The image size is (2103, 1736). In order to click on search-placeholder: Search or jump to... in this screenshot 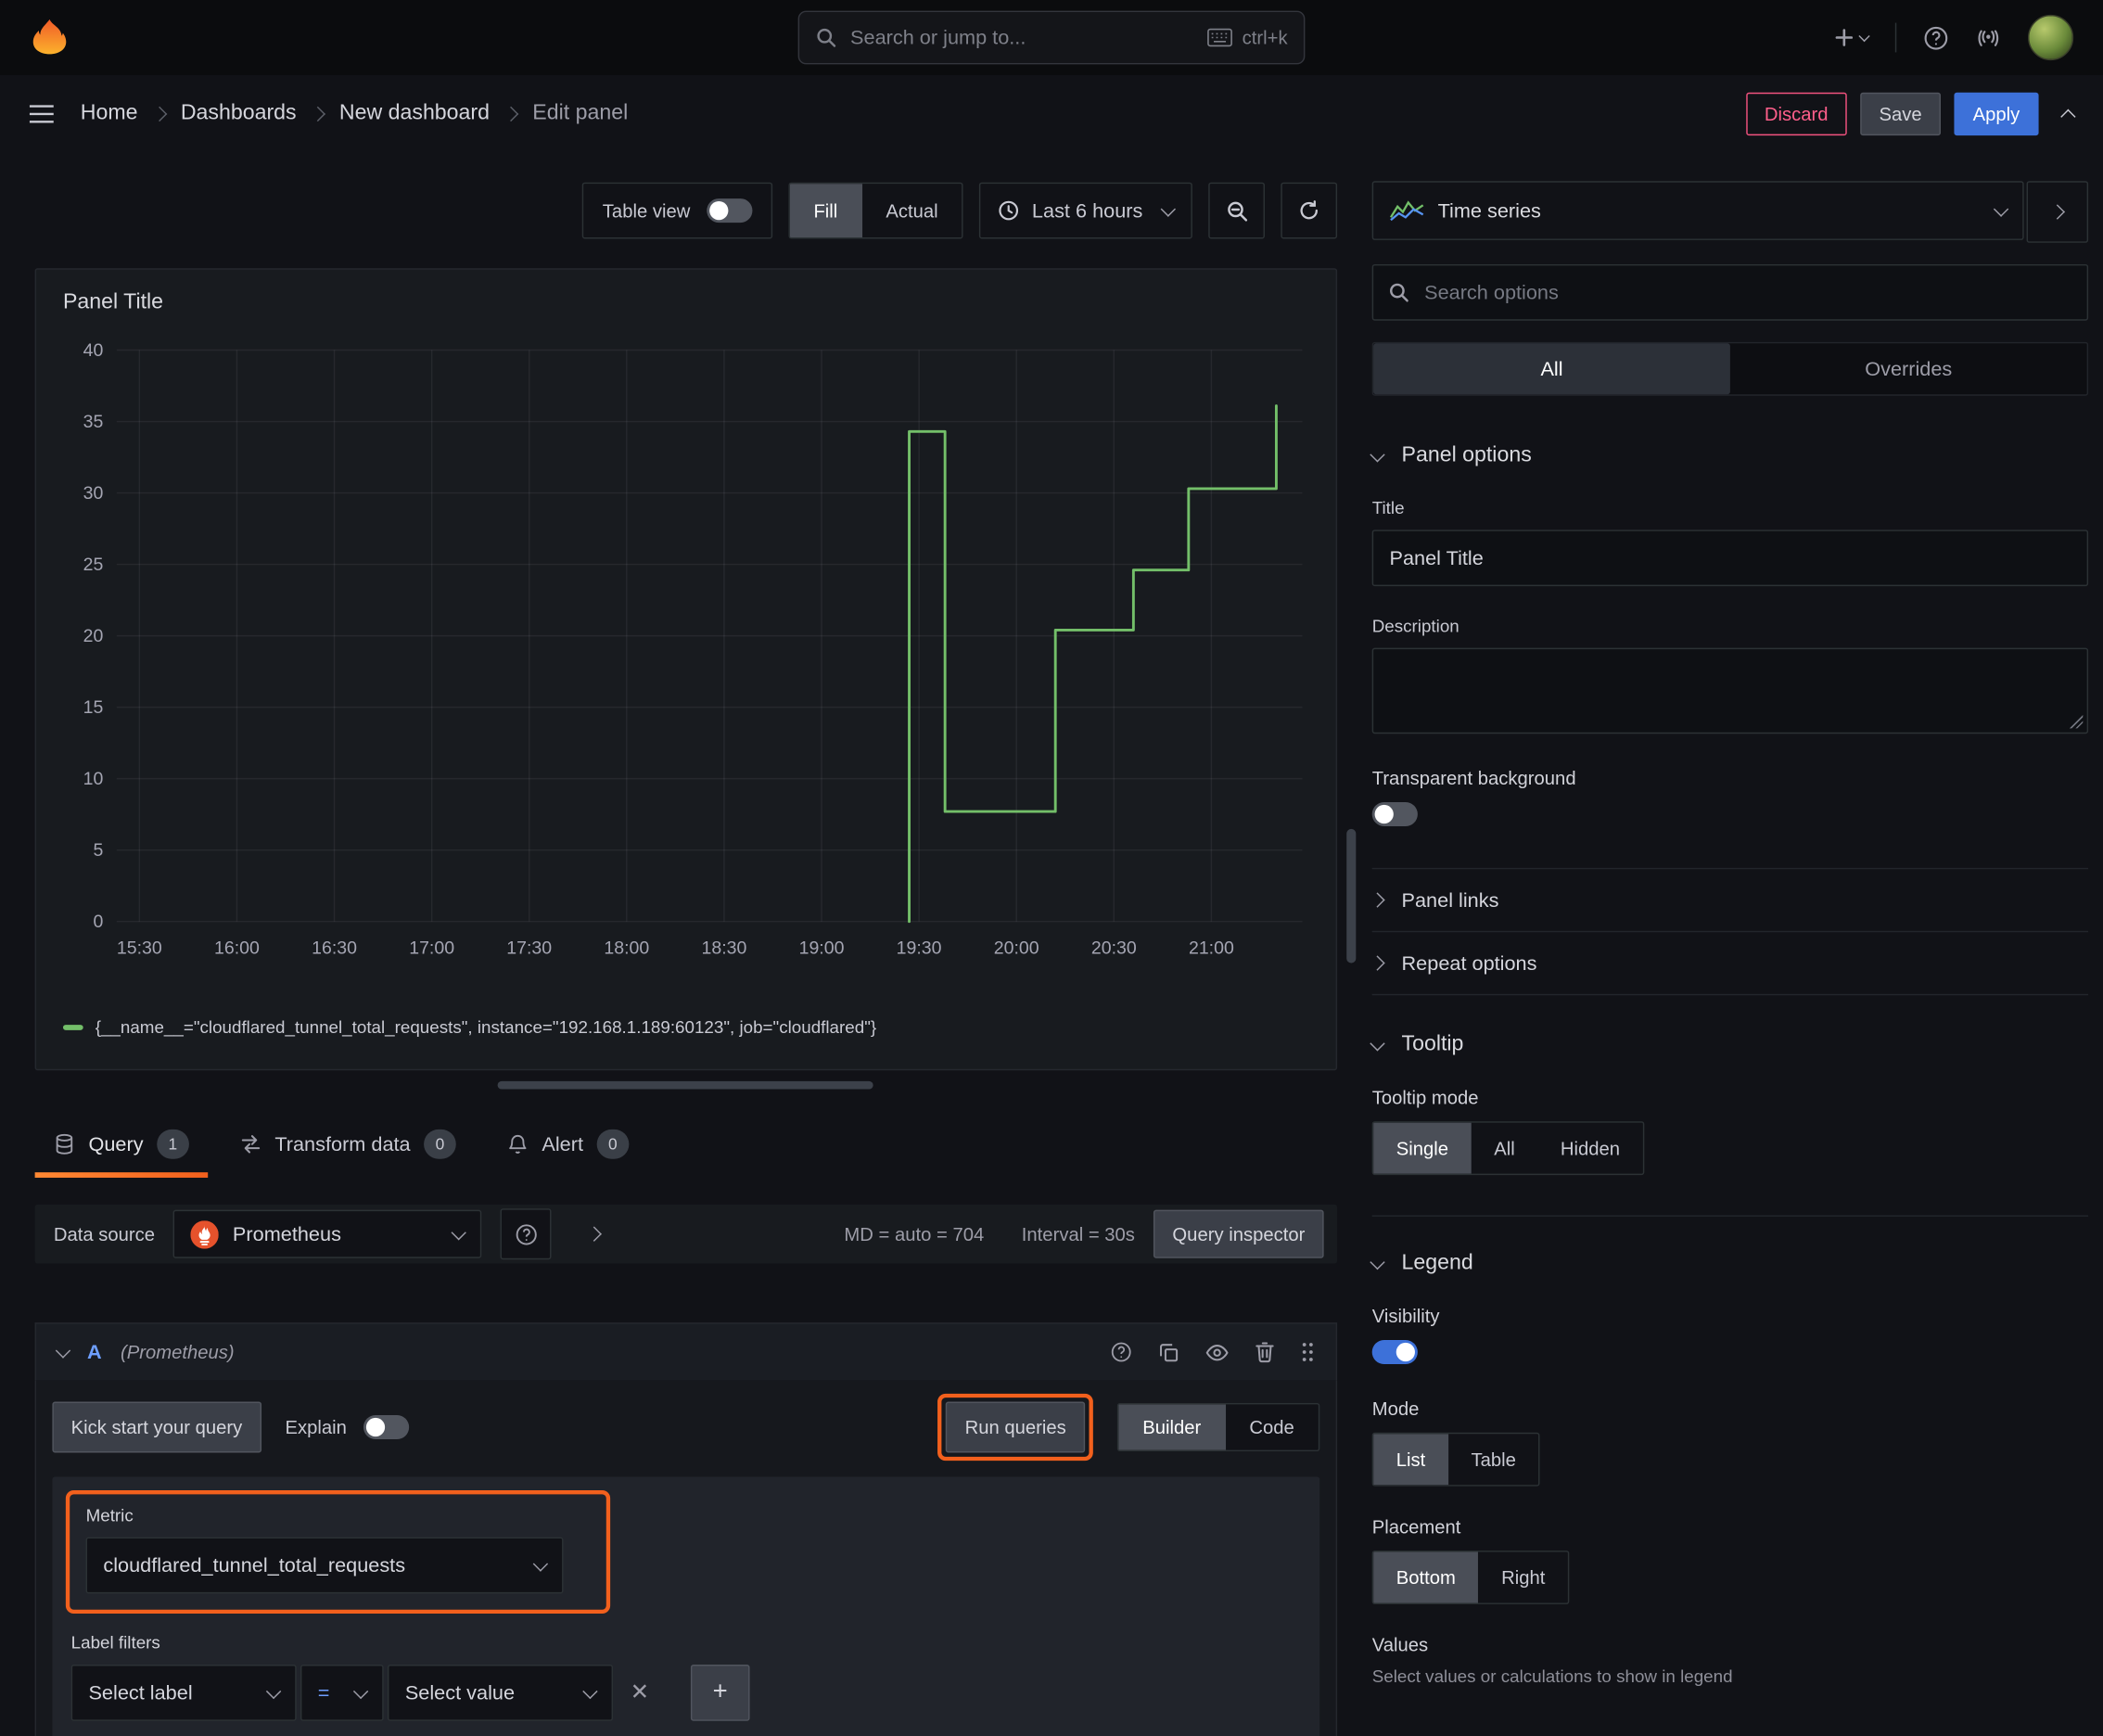, I will do `click(938, 37)`.